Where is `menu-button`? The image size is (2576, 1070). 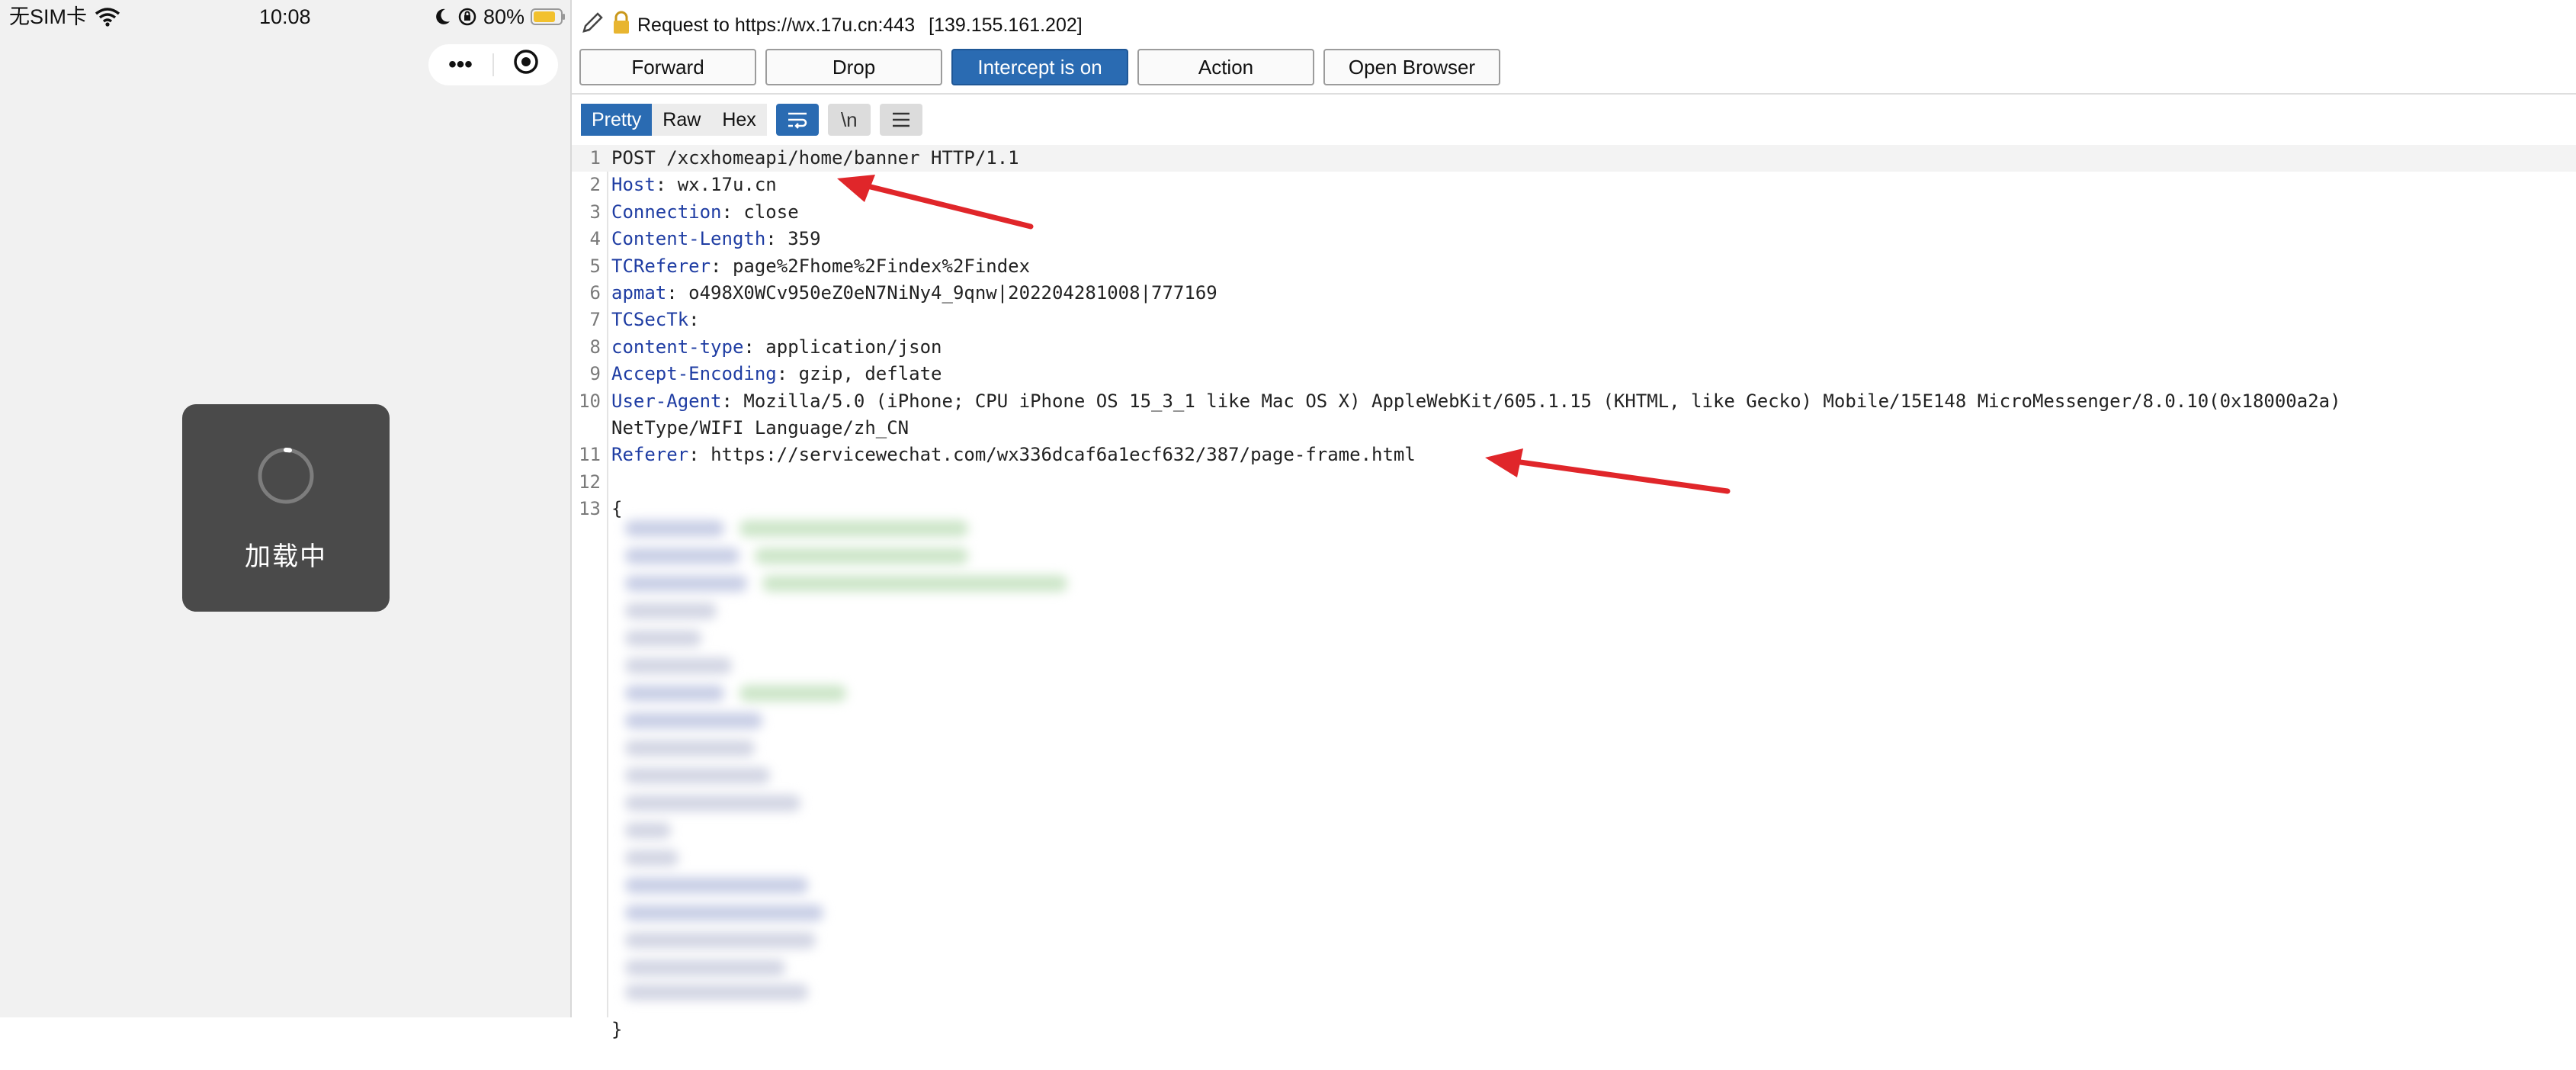 menu-button is located at coordinates (900, 120).